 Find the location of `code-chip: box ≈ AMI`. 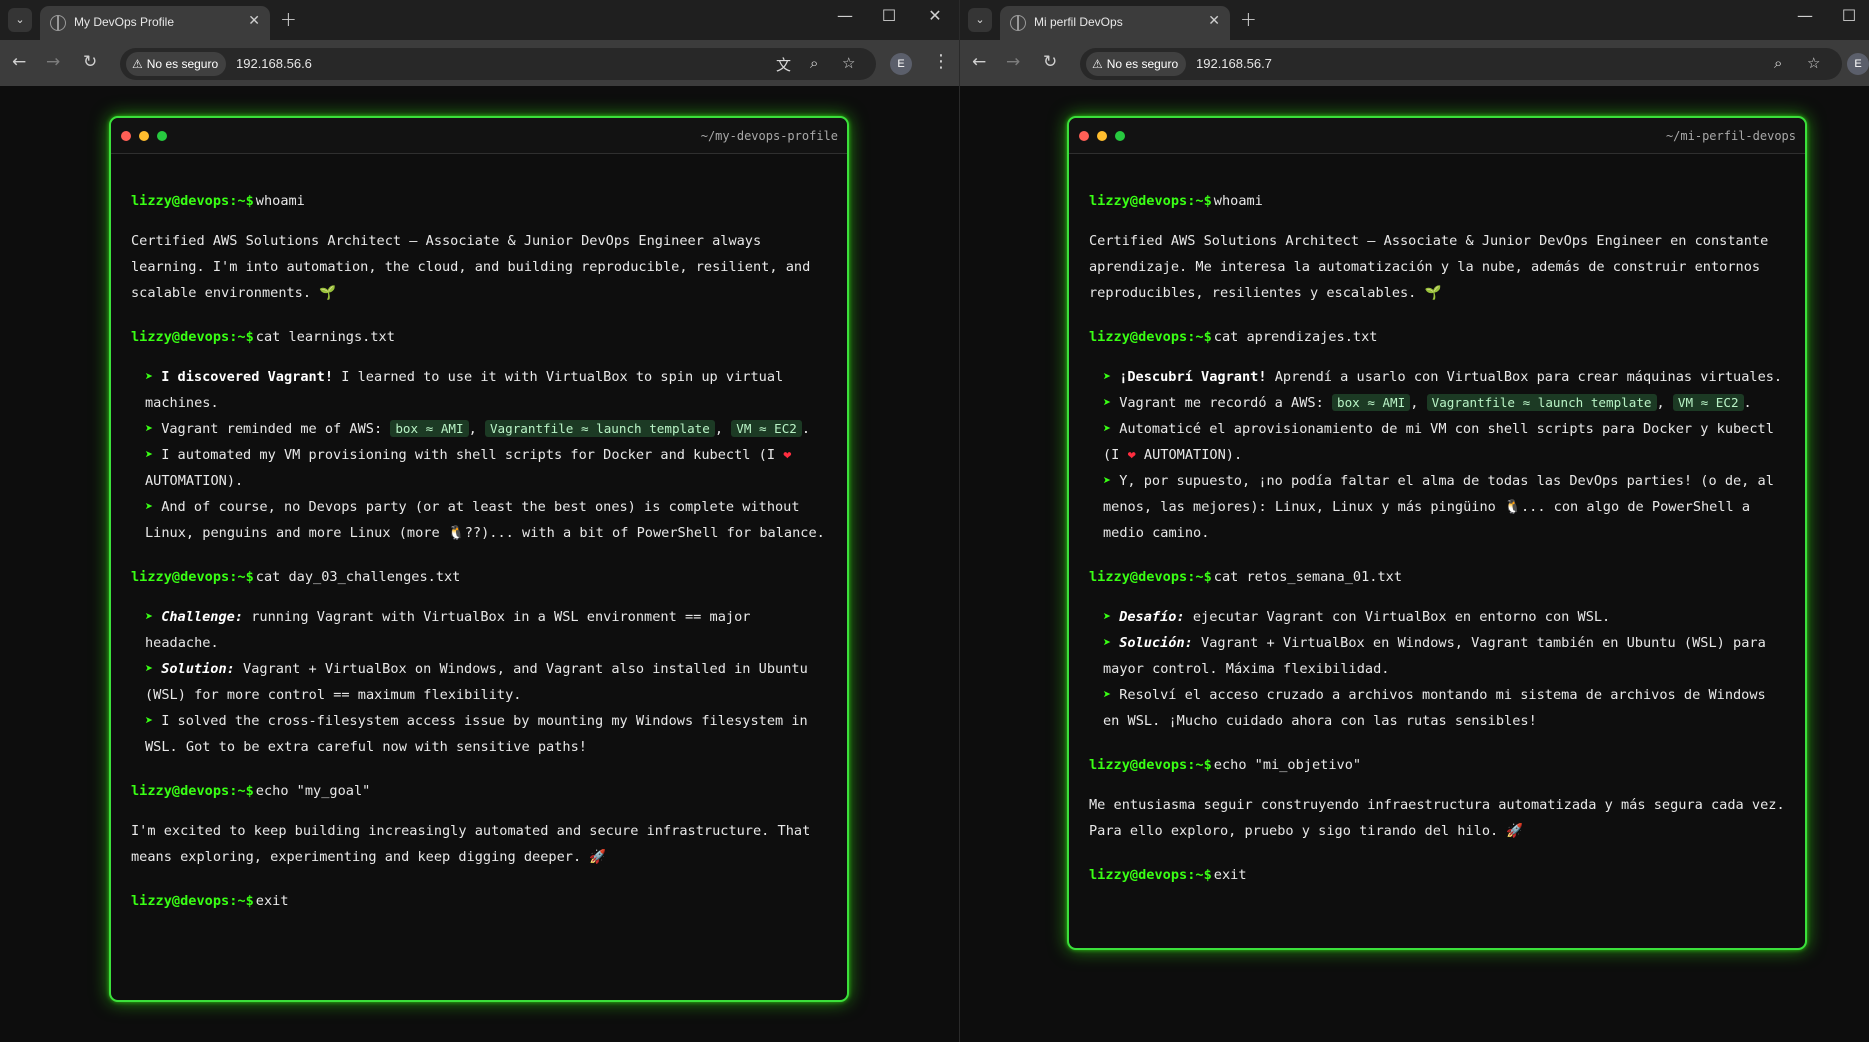

code-chip: box ≈ AMI is located at coordinates (429, 428).